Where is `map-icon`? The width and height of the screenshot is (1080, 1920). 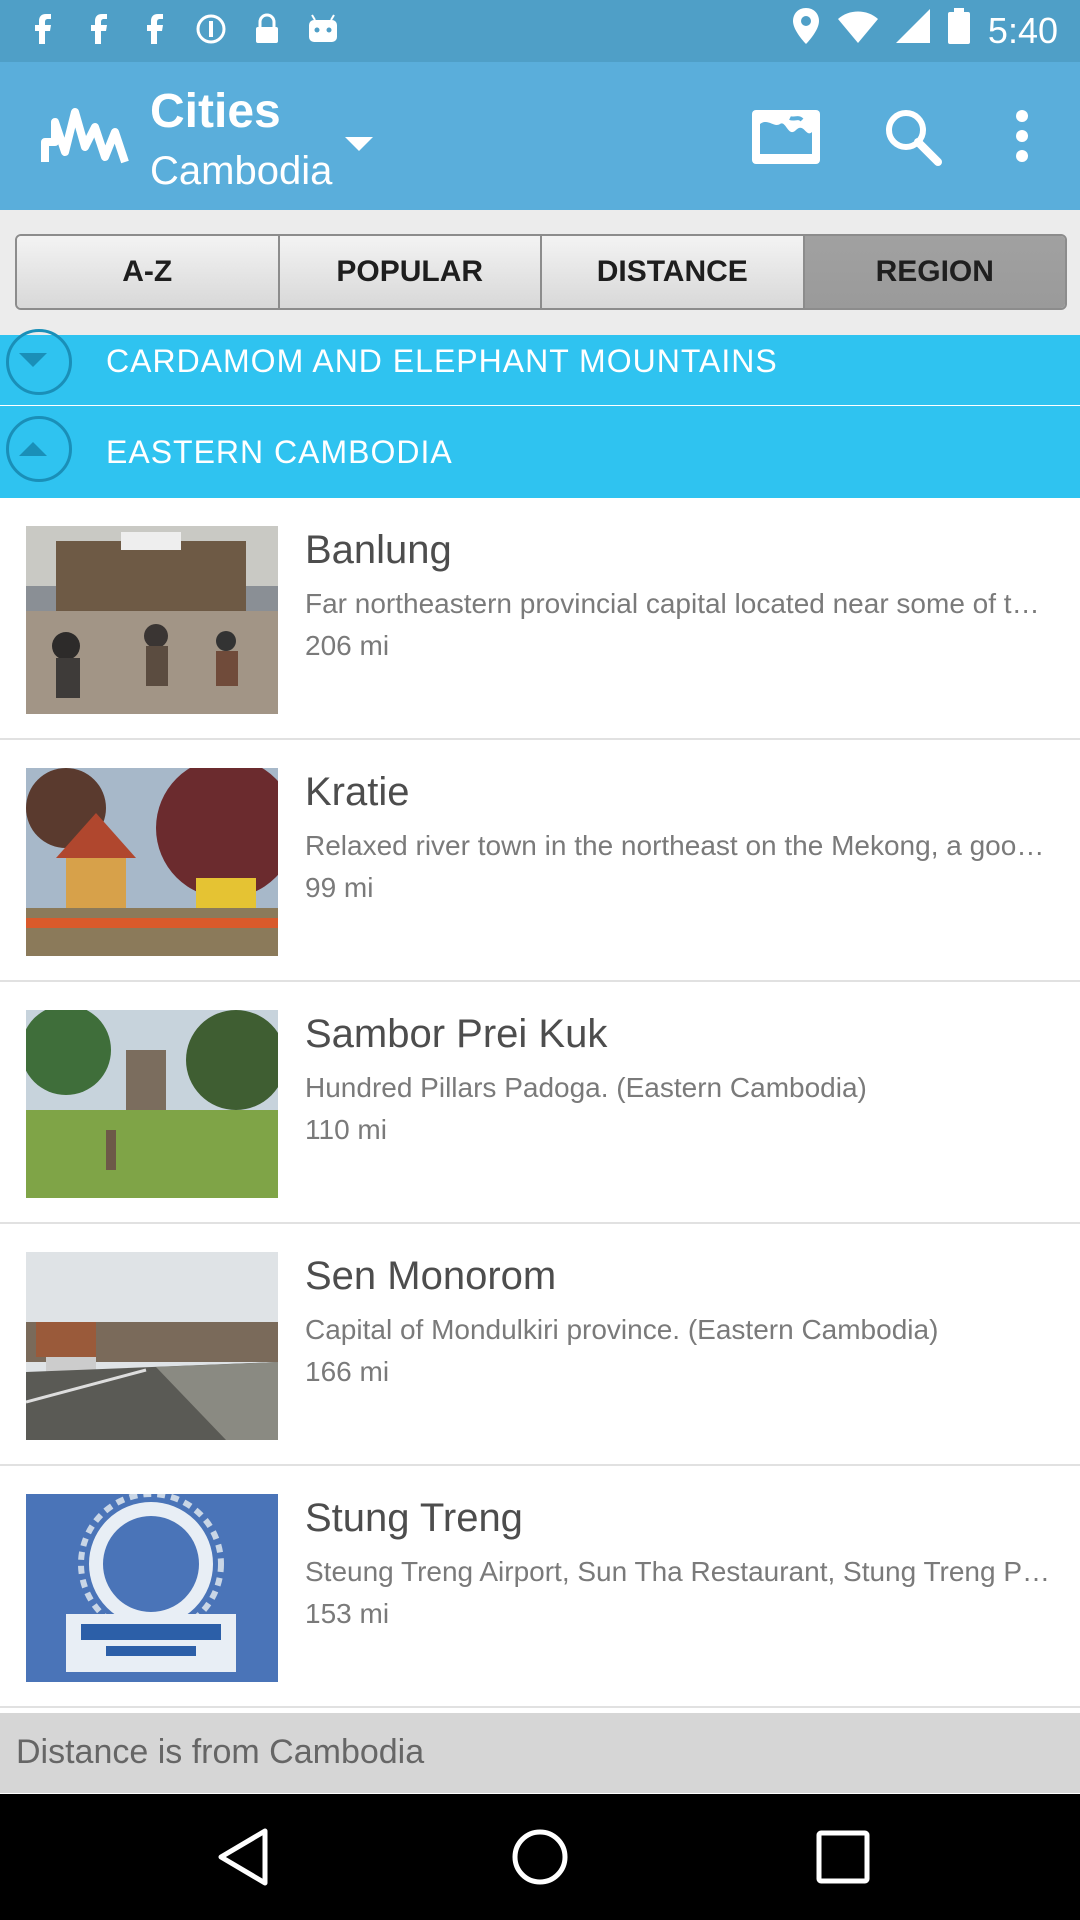 map-icon is located at coordinates (786, 138).